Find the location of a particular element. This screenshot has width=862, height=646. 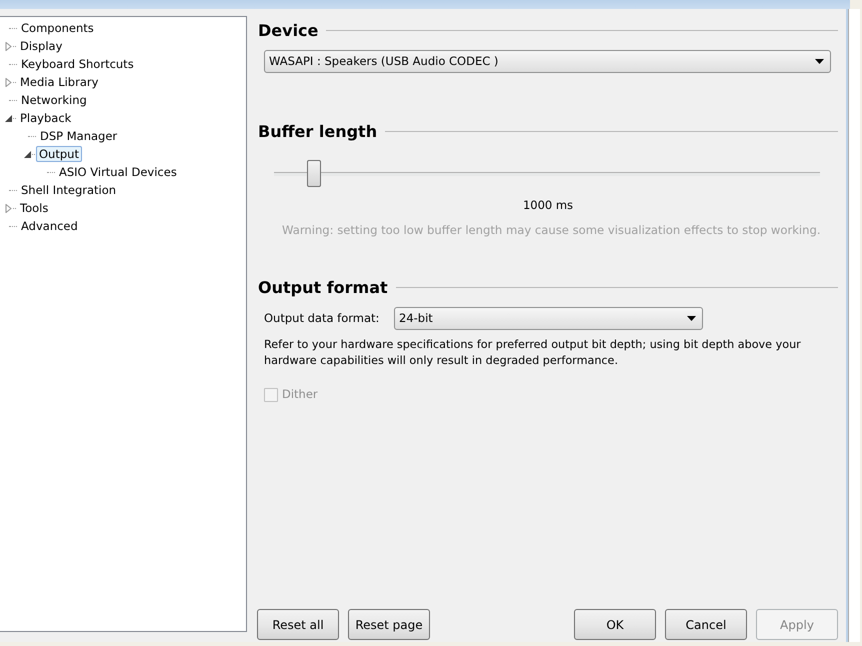

tree-item: Networking is located at coordinates (54, 100).